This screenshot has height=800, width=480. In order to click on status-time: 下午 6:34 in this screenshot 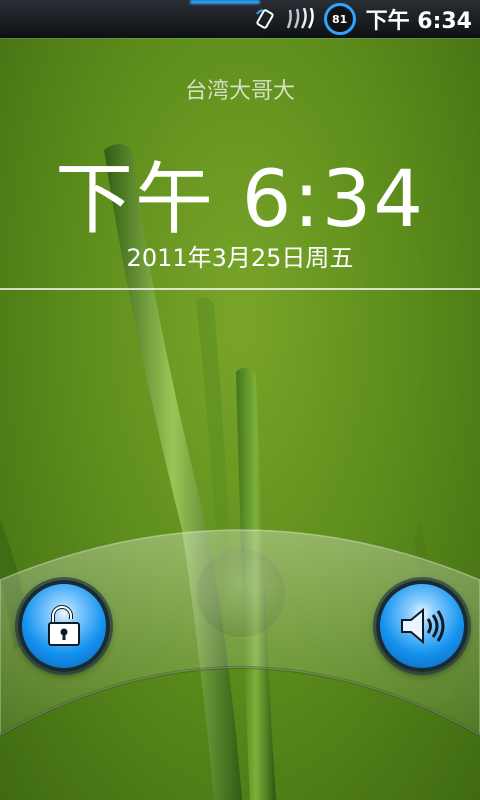, I will do `click(418, 21)`.